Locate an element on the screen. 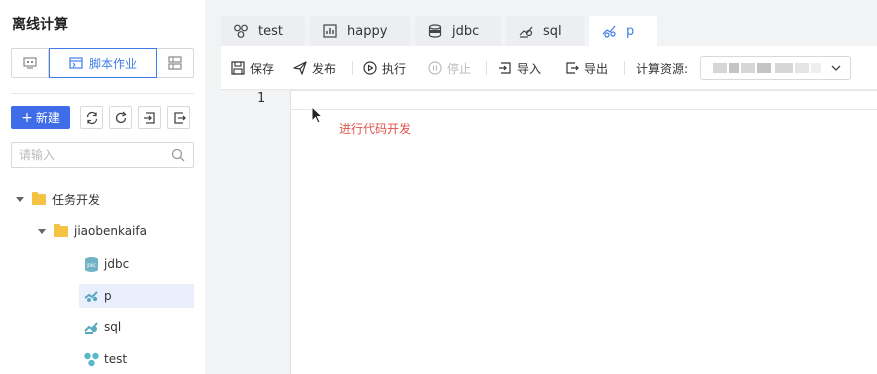 The image size is (877, 374). mode-table-button is located at coordinates (175, 63).